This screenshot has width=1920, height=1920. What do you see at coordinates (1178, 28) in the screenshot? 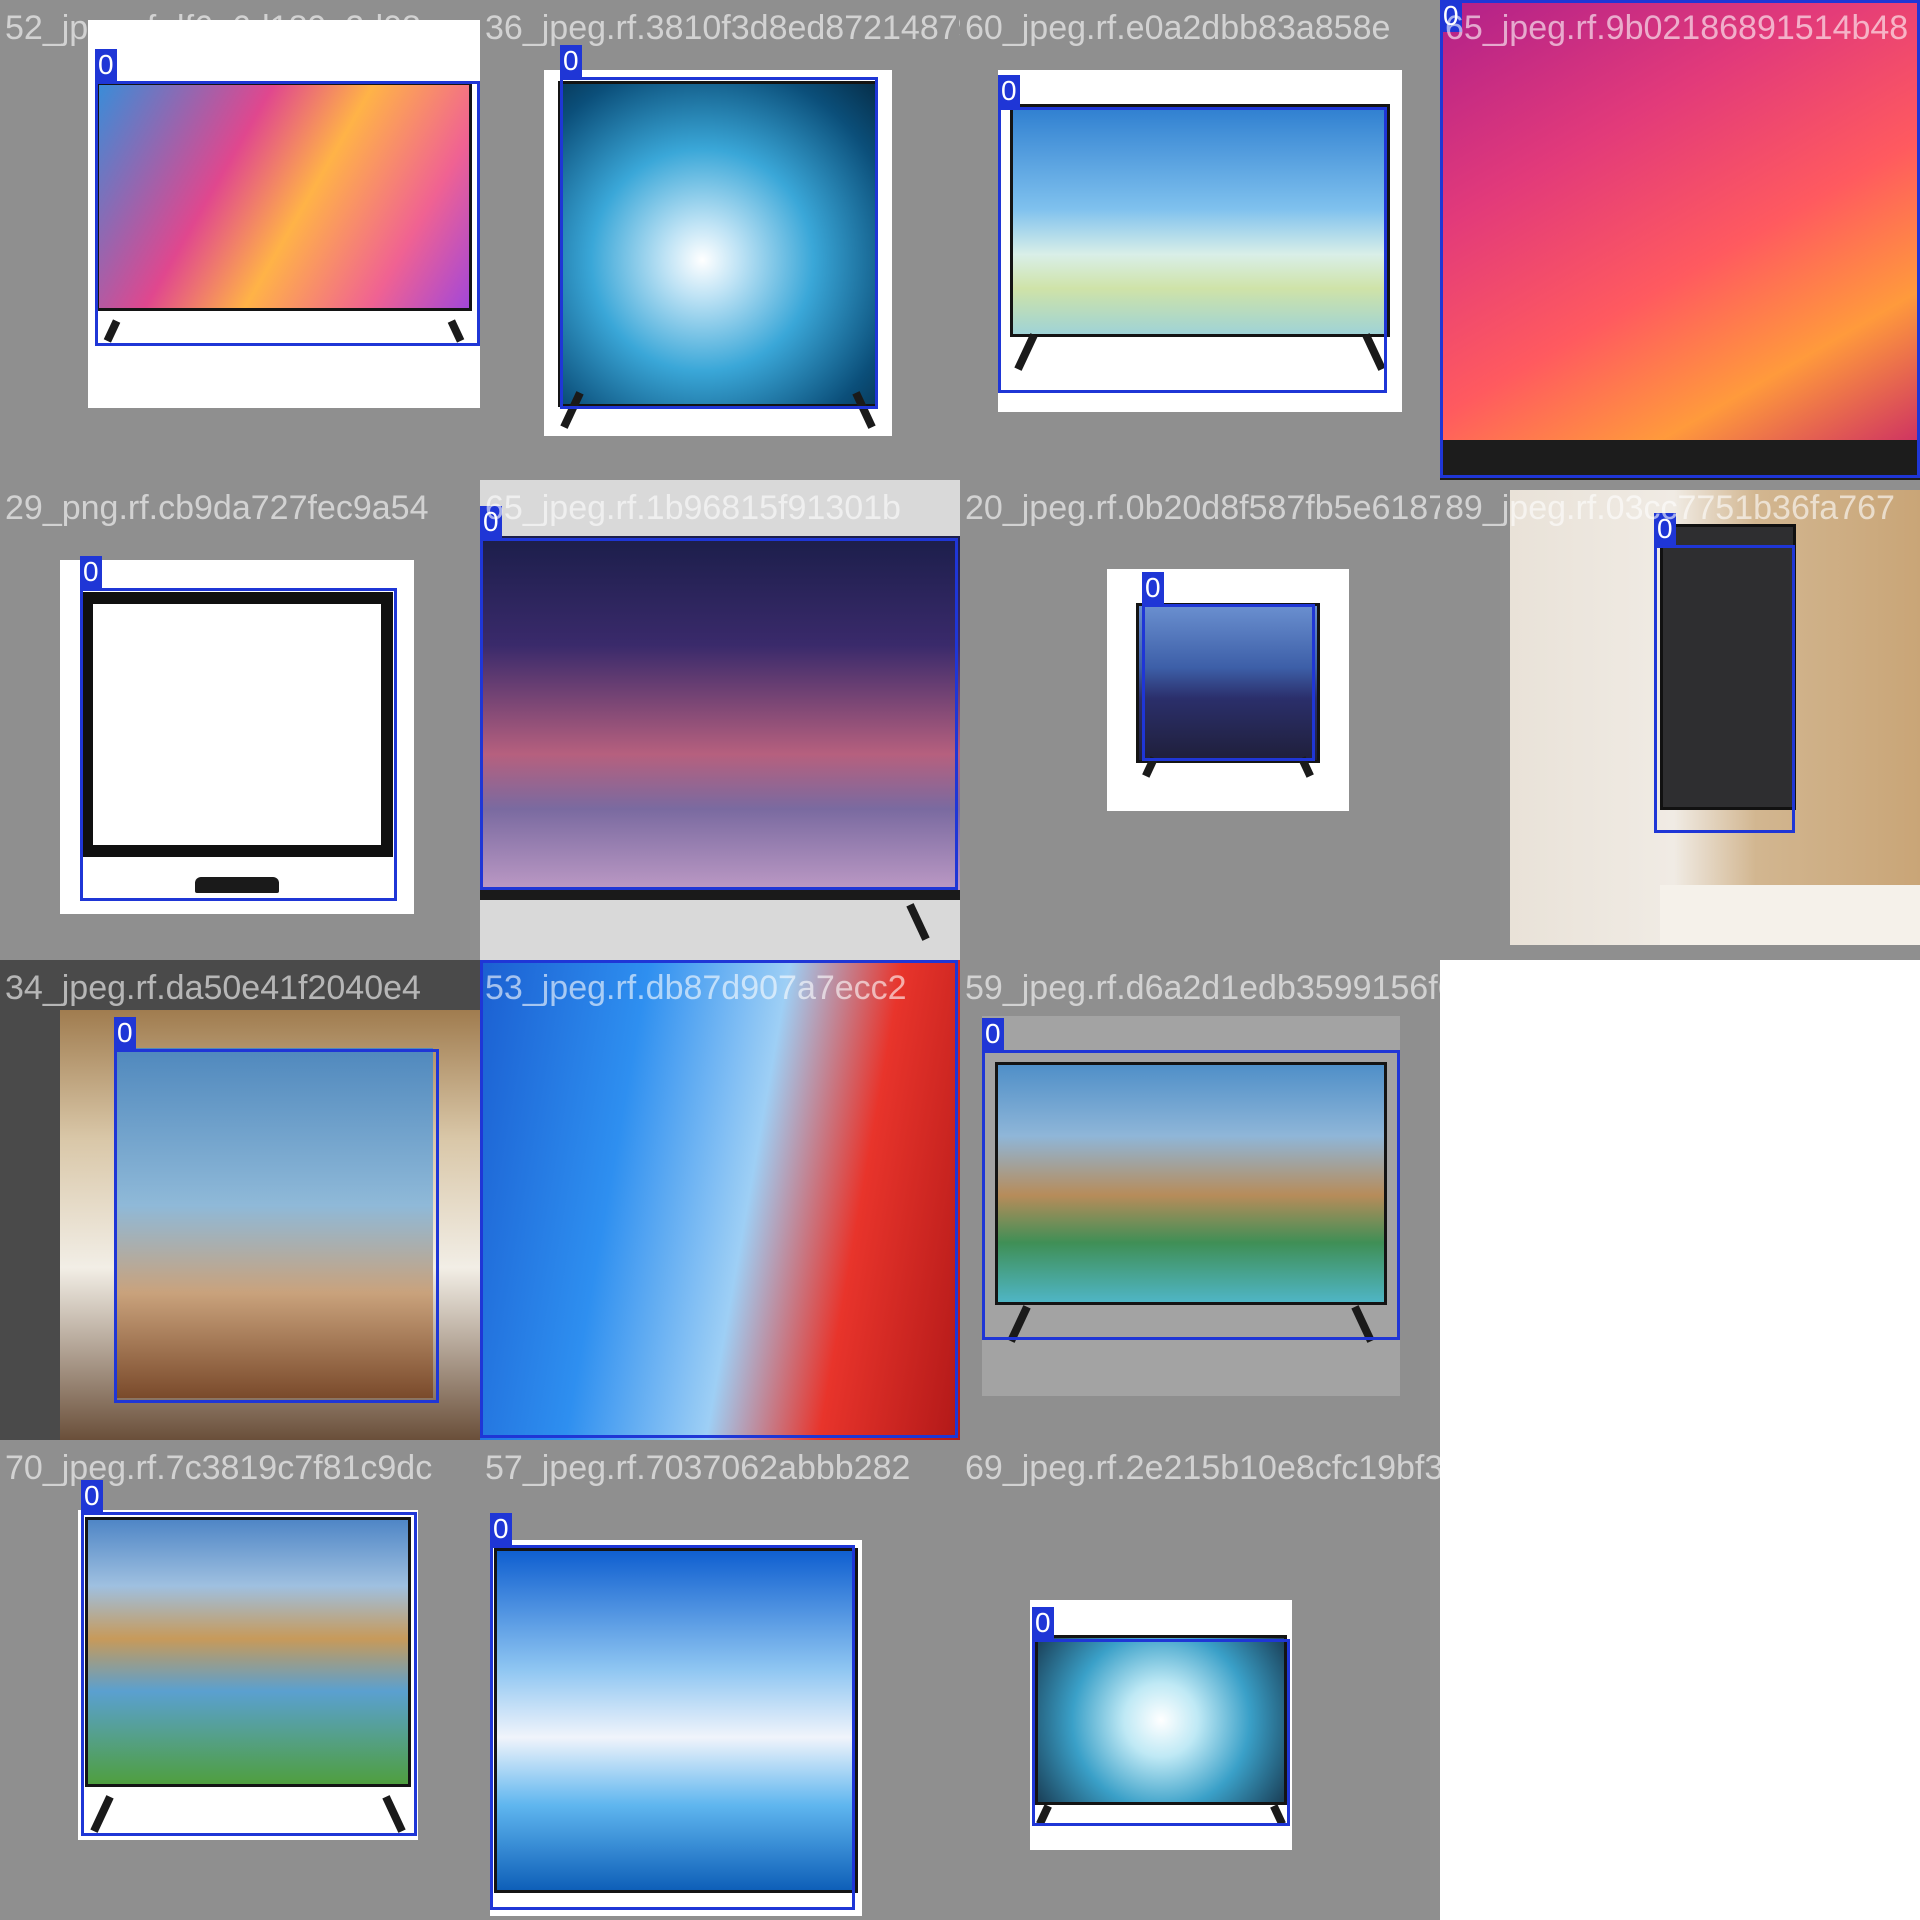
I see `filename-label: 60_jpeg.rf.e0a2dbb83a858e` at bounding box center [1178, 28].